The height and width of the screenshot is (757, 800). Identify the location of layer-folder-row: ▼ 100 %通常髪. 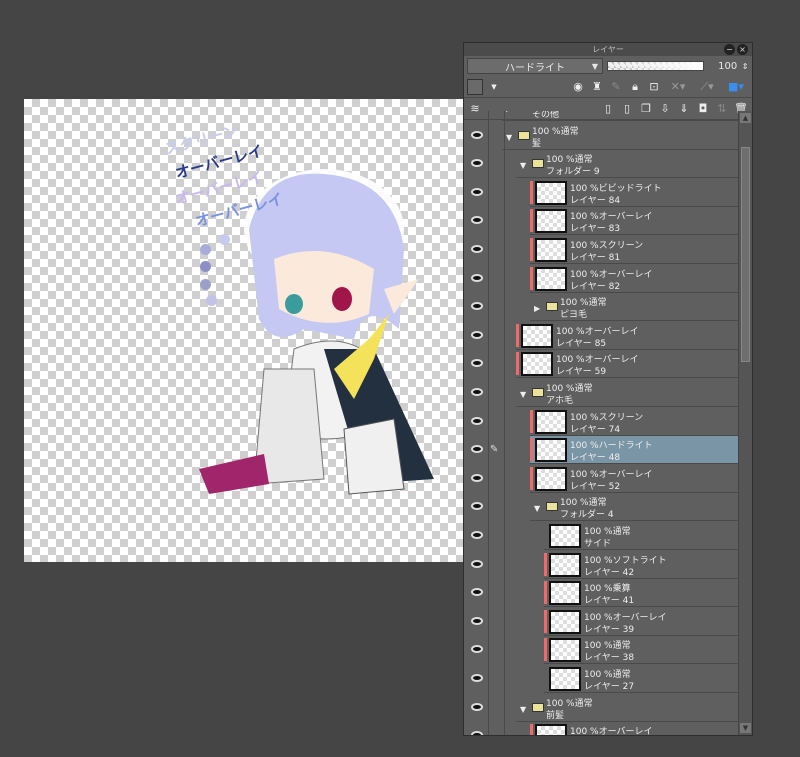
(601, 136).